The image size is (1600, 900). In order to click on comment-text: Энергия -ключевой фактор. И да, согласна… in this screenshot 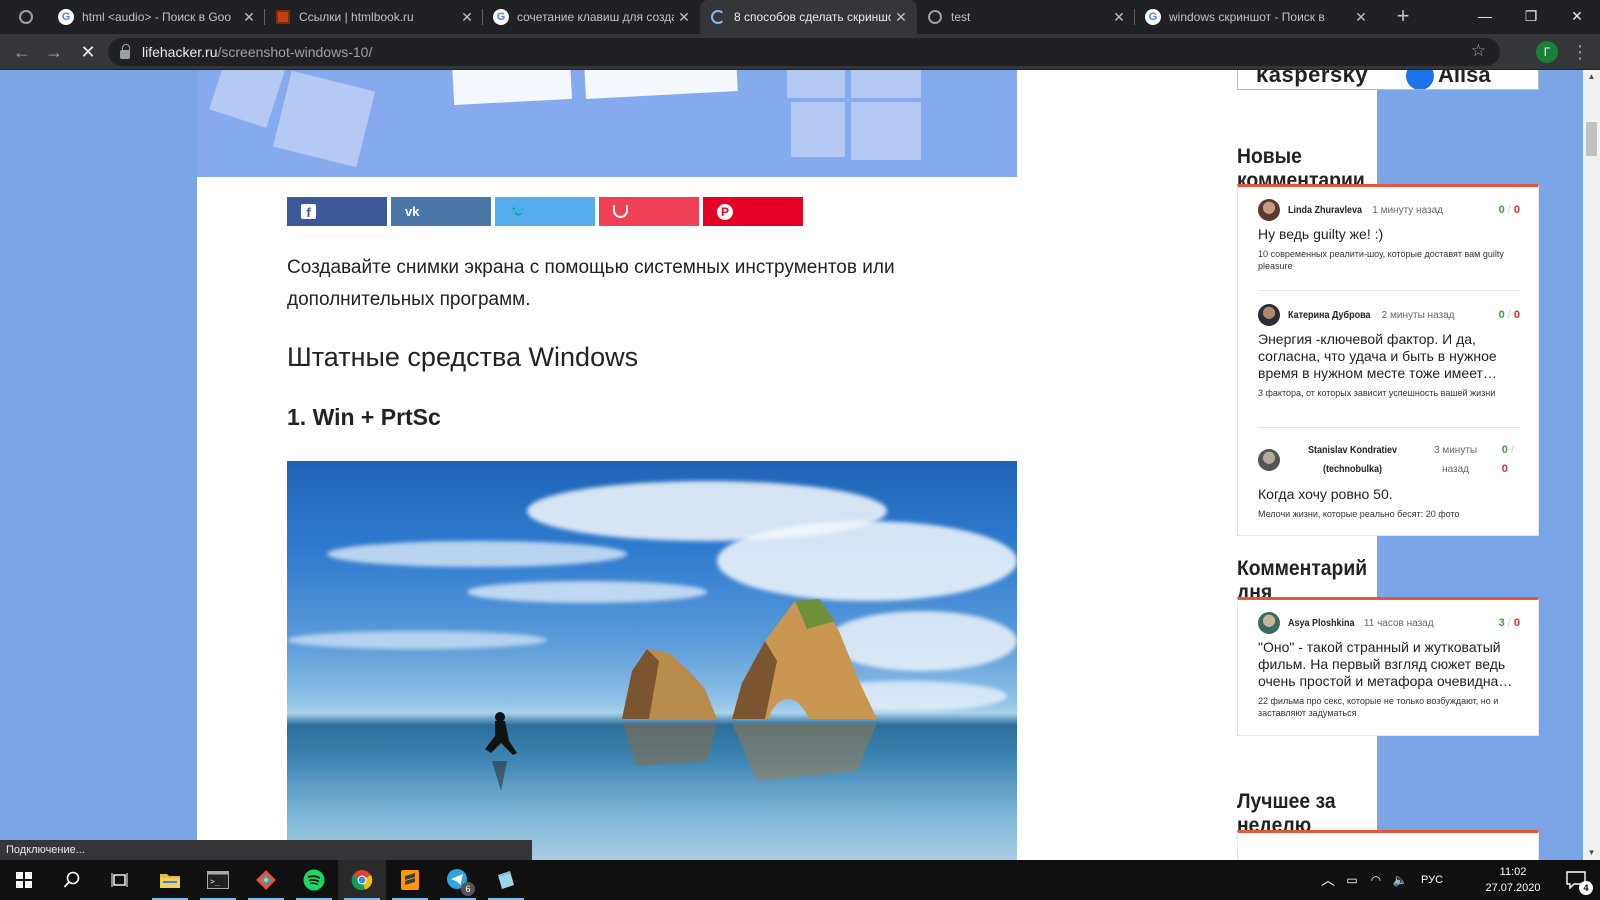, I will do `click(1389, 356)`.